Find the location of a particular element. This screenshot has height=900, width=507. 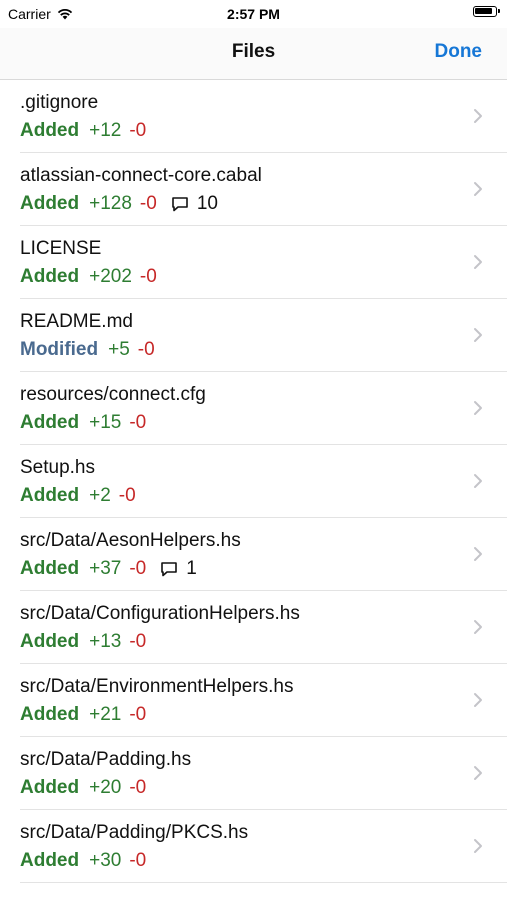

additions-count: +202 is located at coordinates (110, 276).